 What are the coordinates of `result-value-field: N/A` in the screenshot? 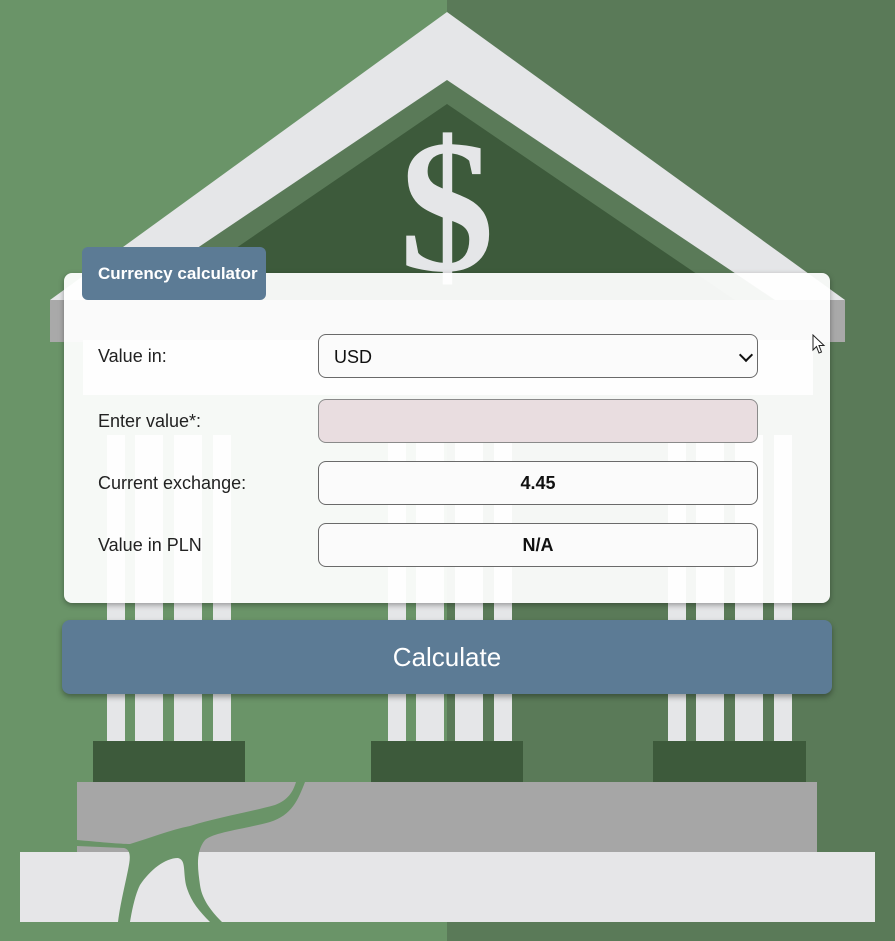 It's located at (538, 545).